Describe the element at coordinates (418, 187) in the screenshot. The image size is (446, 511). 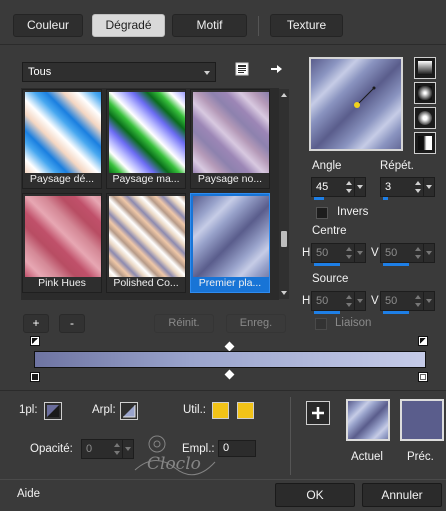
I see `repeat-spin-arrows` at that location.